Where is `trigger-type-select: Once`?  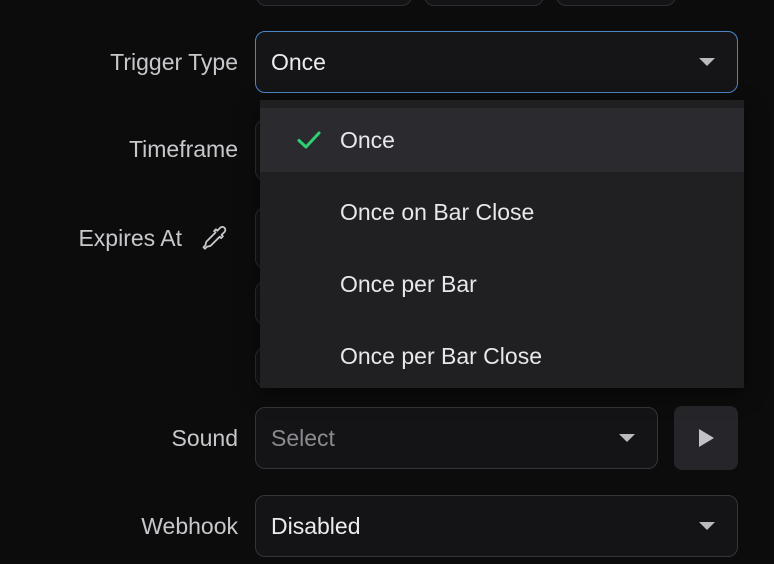
trigger-type-select: Once is located at coordinates (496, 62).